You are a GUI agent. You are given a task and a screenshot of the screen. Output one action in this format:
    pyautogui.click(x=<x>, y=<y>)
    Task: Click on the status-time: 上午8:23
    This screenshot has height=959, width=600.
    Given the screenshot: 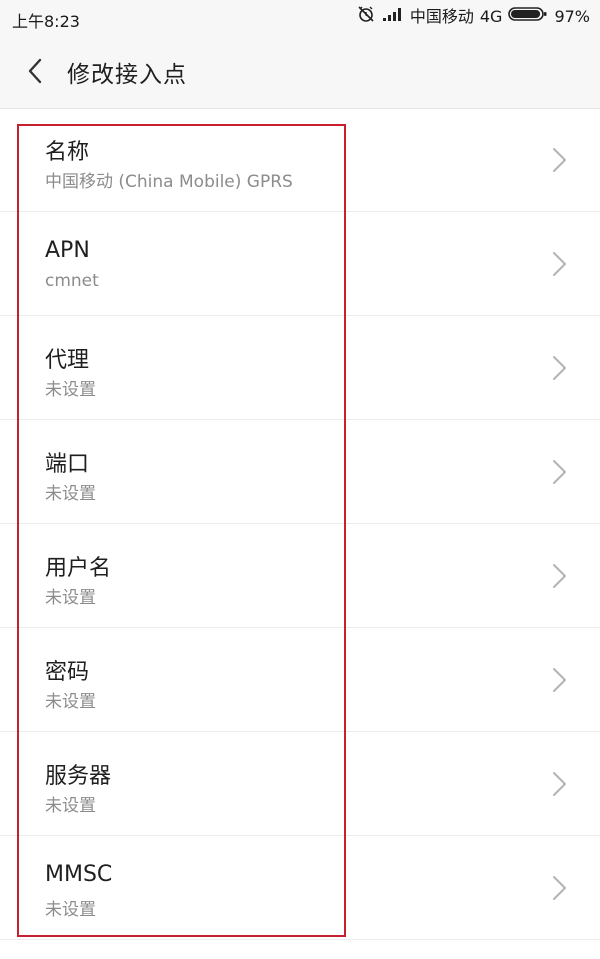 What is the action you would take?
    pyautogui.click(x=46, y=21)
    